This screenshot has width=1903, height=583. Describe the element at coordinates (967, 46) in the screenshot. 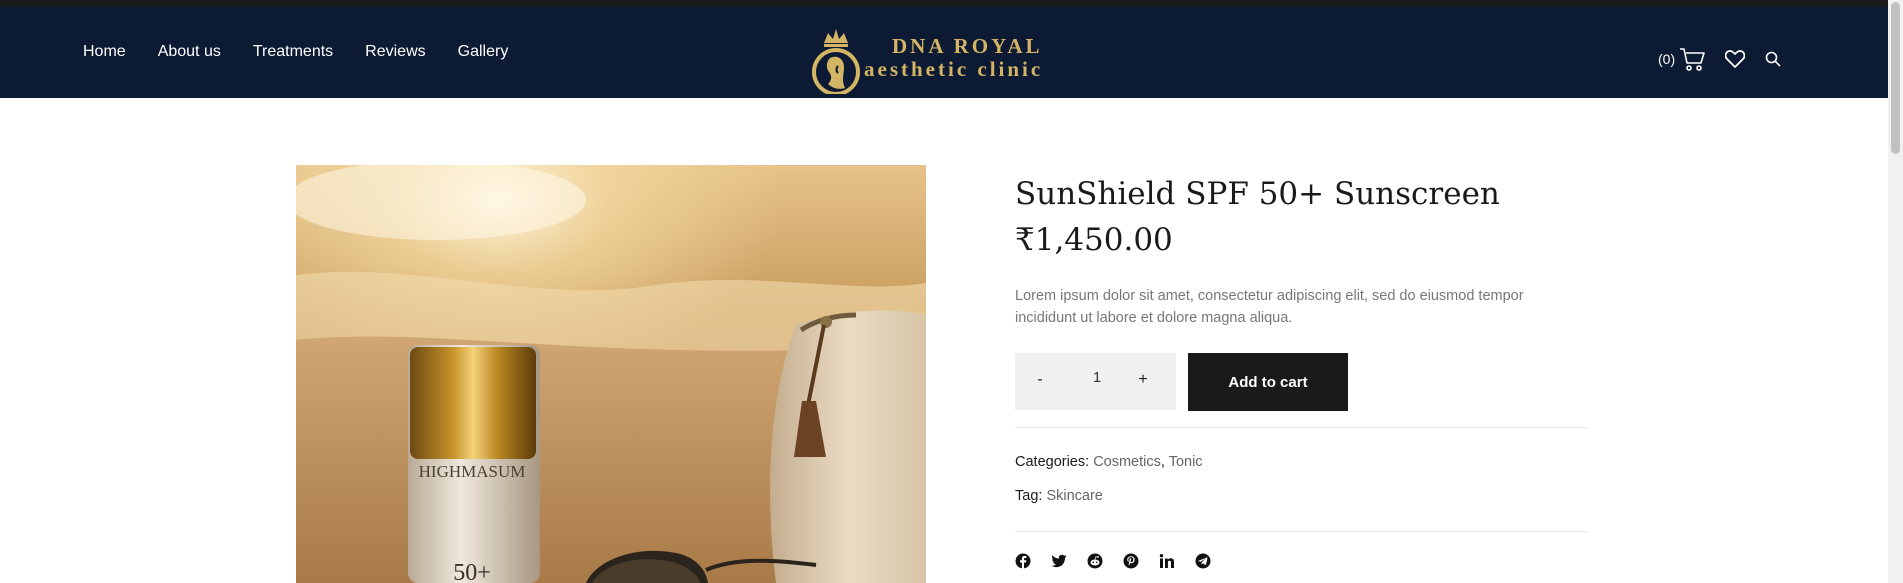

I see `logo-title: DNA ROYAL` at that location.